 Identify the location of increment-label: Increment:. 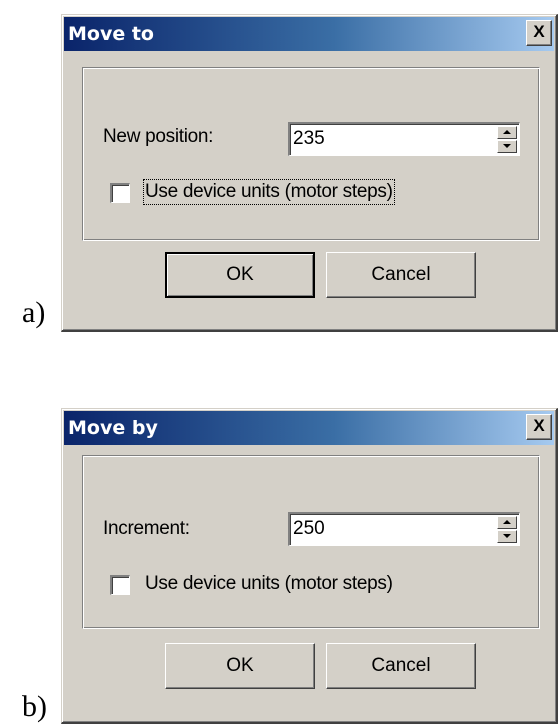
(146, 528).